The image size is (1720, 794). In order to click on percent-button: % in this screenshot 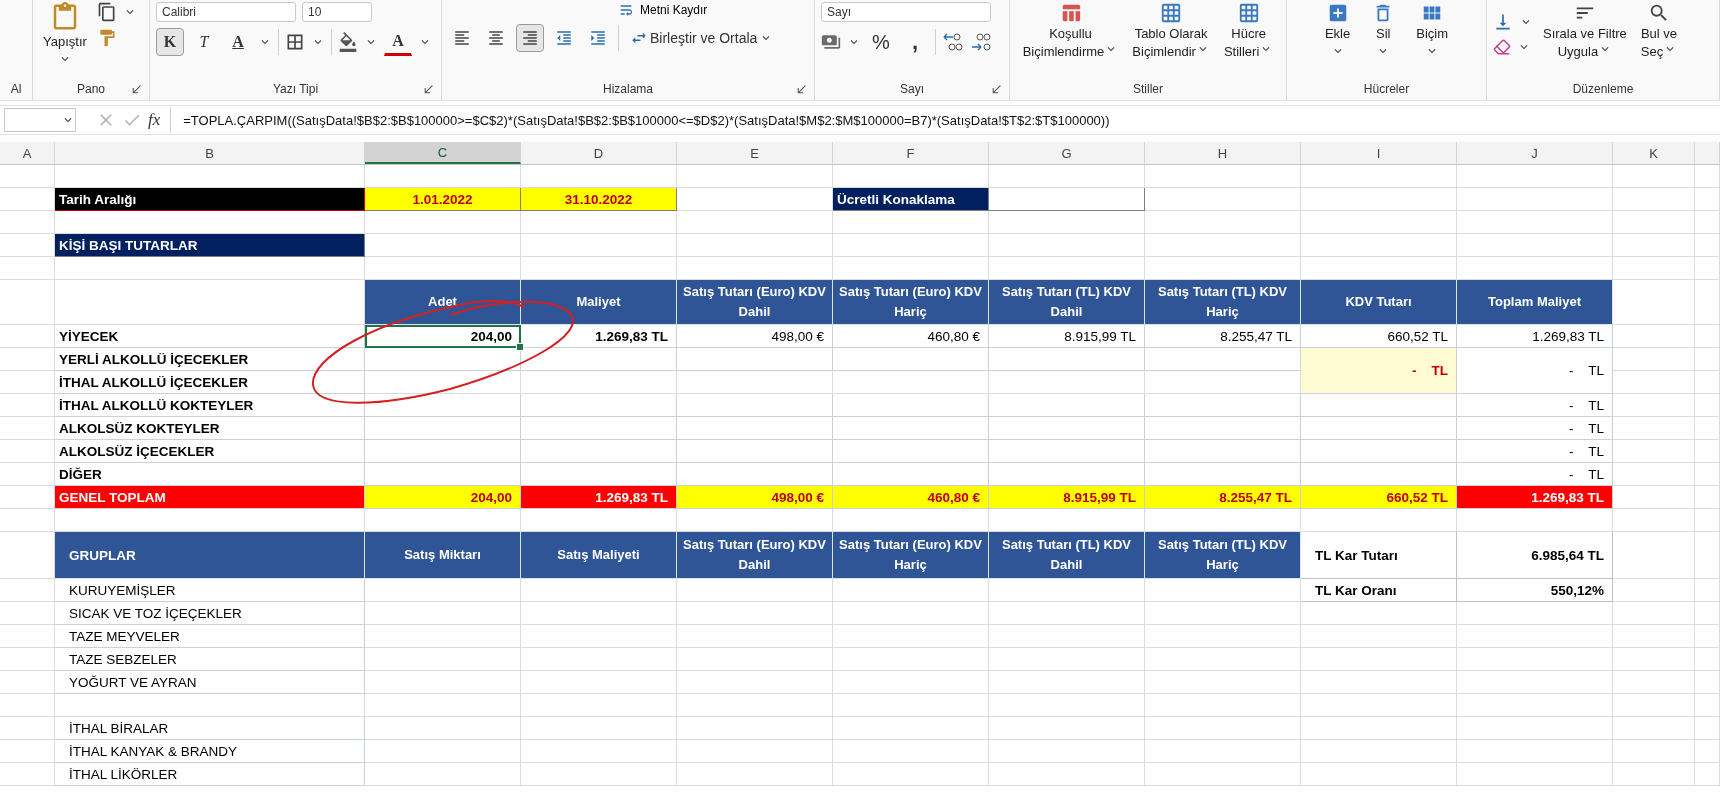, I will do `click(881, 42)`.